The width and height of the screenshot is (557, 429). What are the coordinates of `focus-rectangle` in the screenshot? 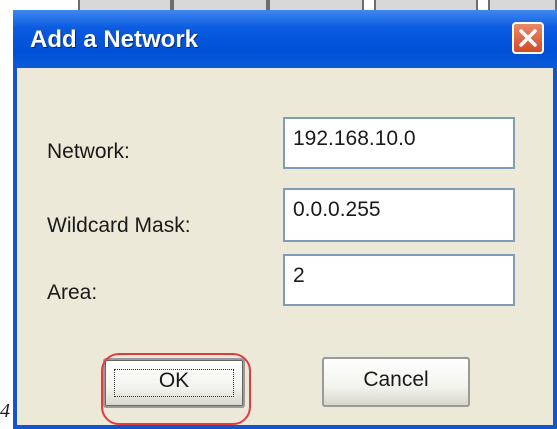 It's located at (174, 383).